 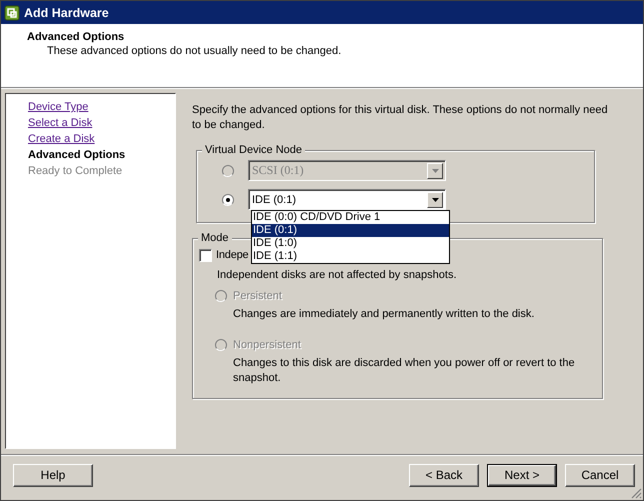 I want to click on dropdown-option: IDE (0:0) CD/DVD Drive 1, so click(x=350, y=217).